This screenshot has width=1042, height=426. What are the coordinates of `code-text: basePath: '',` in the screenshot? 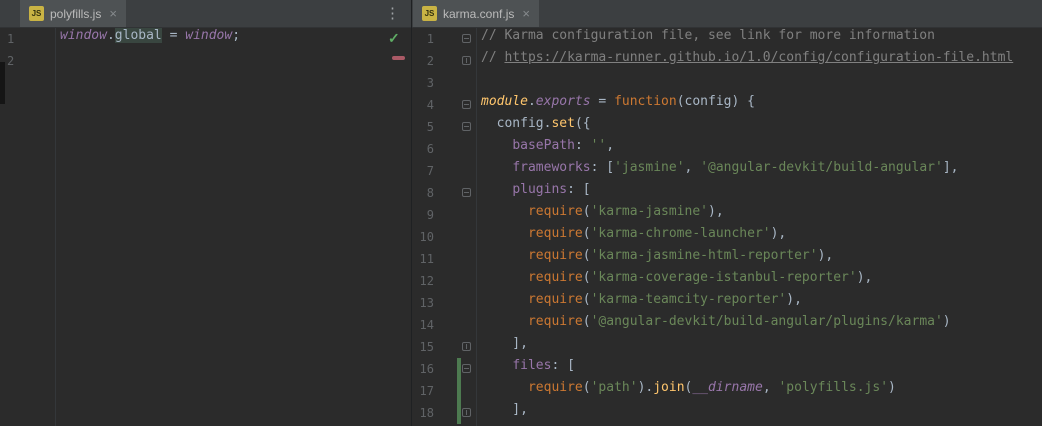 It's located at (545, 149).